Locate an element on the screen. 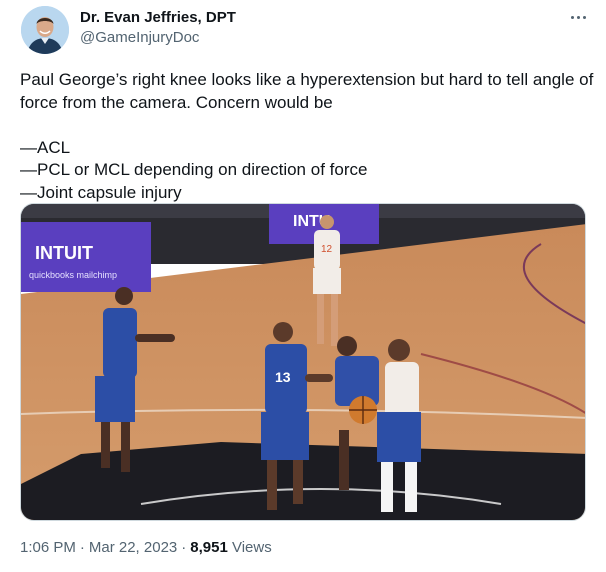 The width and height of the screenshot is (606, 572). sponsor-sign-text: INTUIT is located at coordinates (64, 253).